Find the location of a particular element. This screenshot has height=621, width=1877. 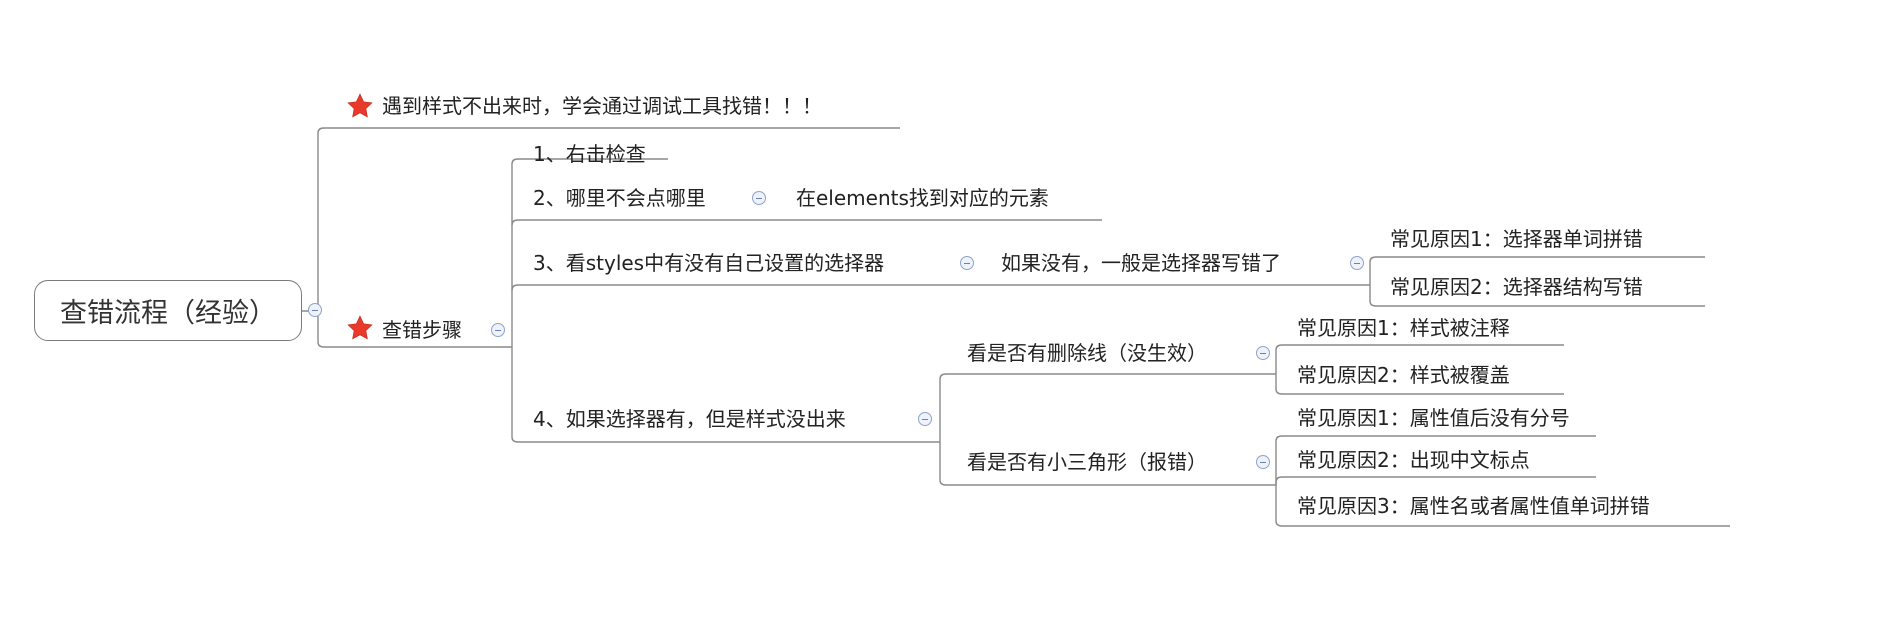

sub-triangle: 看是否有小三角形（报错） is located at coordinates (1087, 462).